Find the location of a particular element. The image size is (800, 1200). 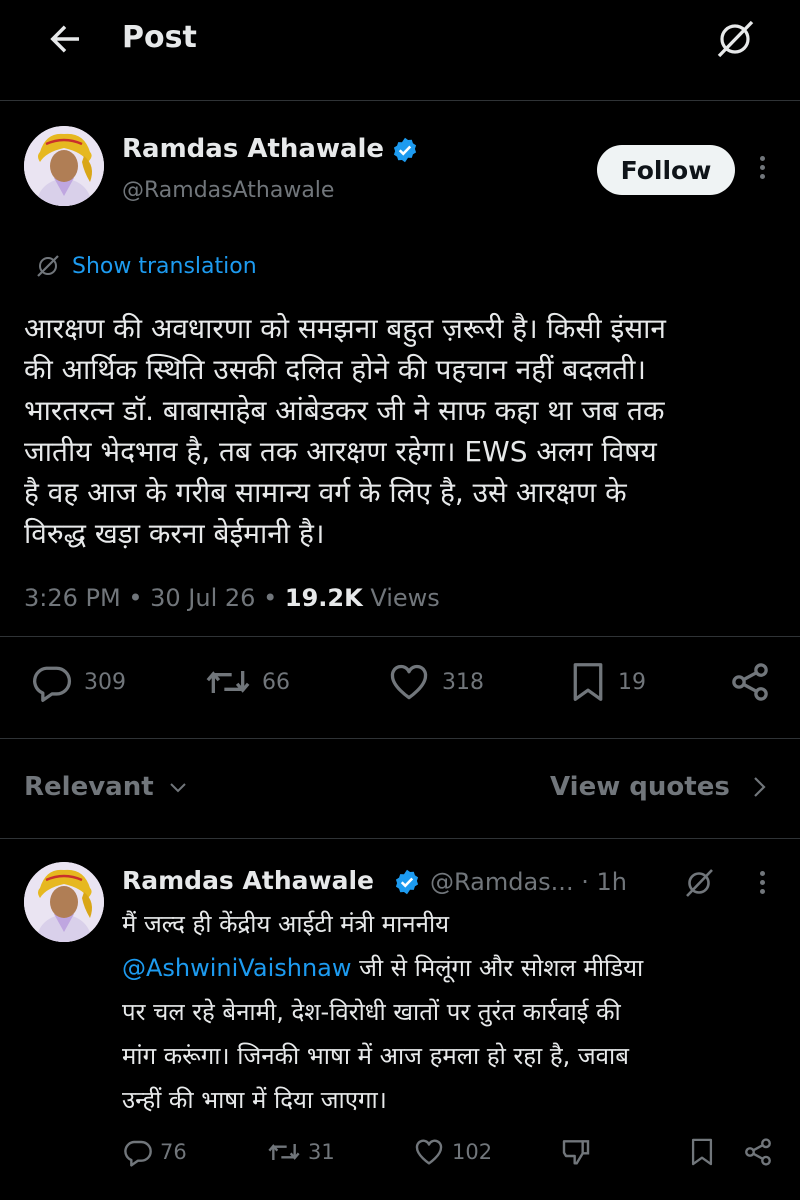

top-bar: Post is located at coordinates (400, 40).